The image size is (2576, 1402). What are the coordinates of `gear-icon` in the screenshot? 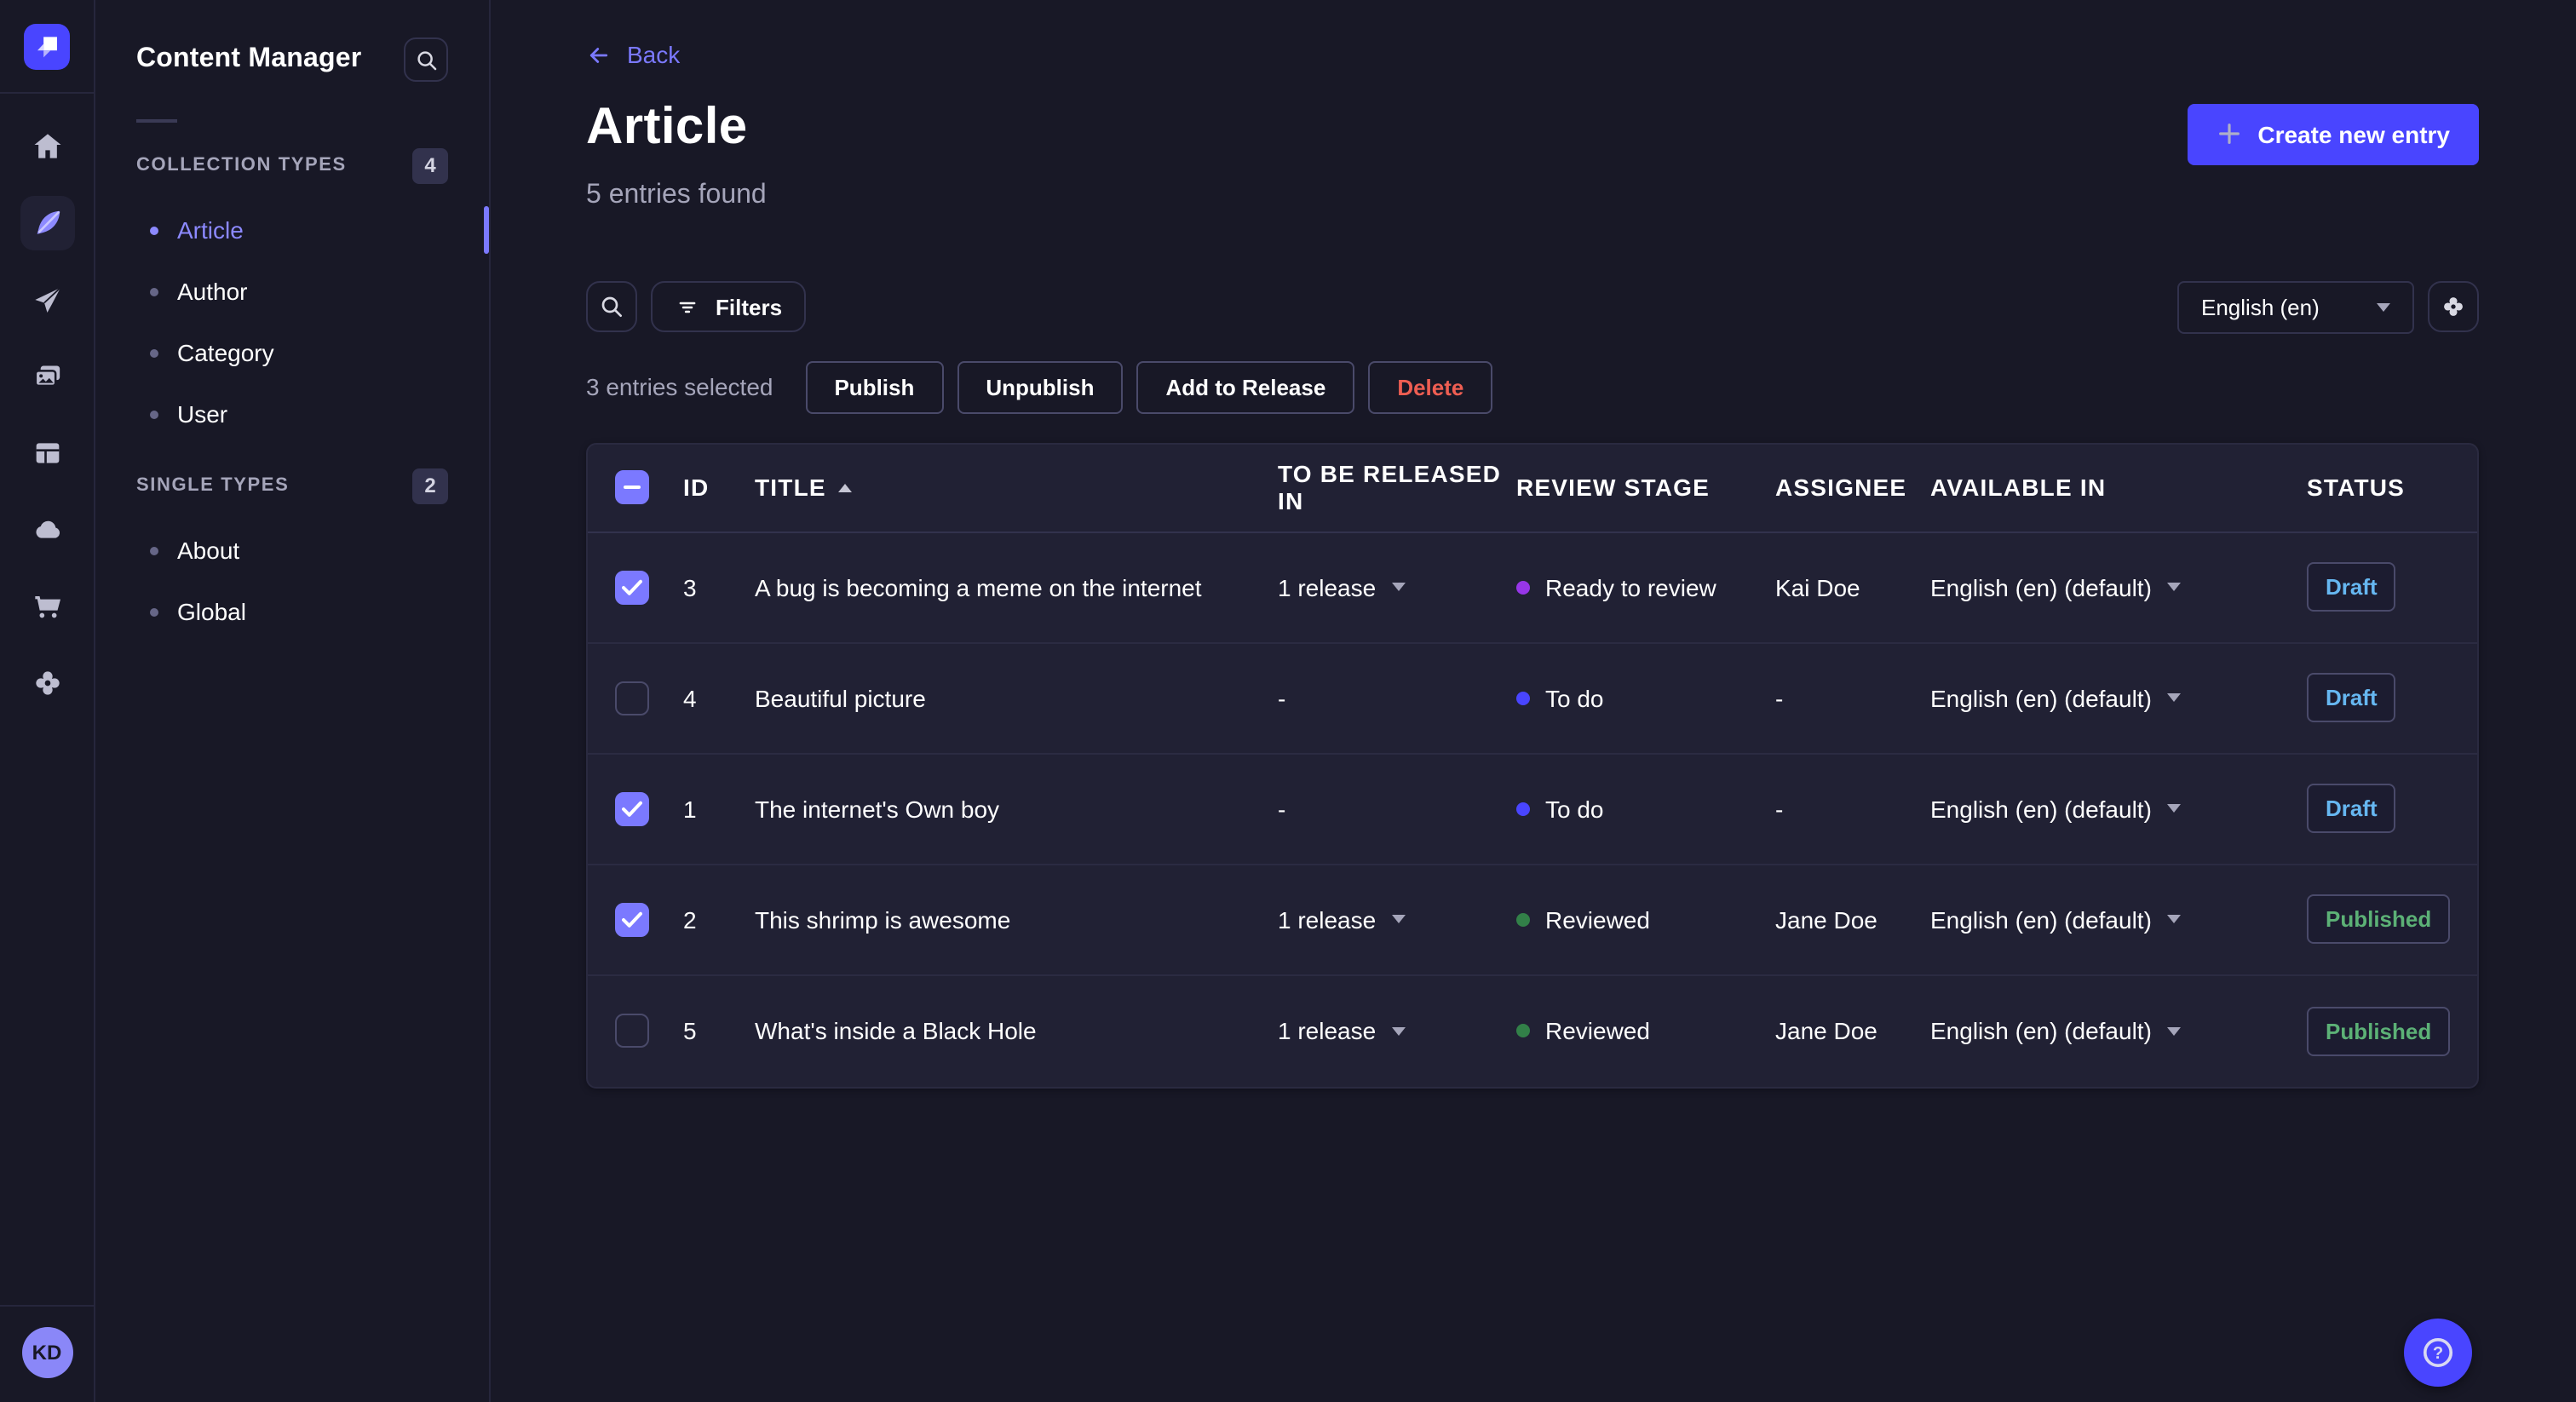 It's located at (2454, 306).